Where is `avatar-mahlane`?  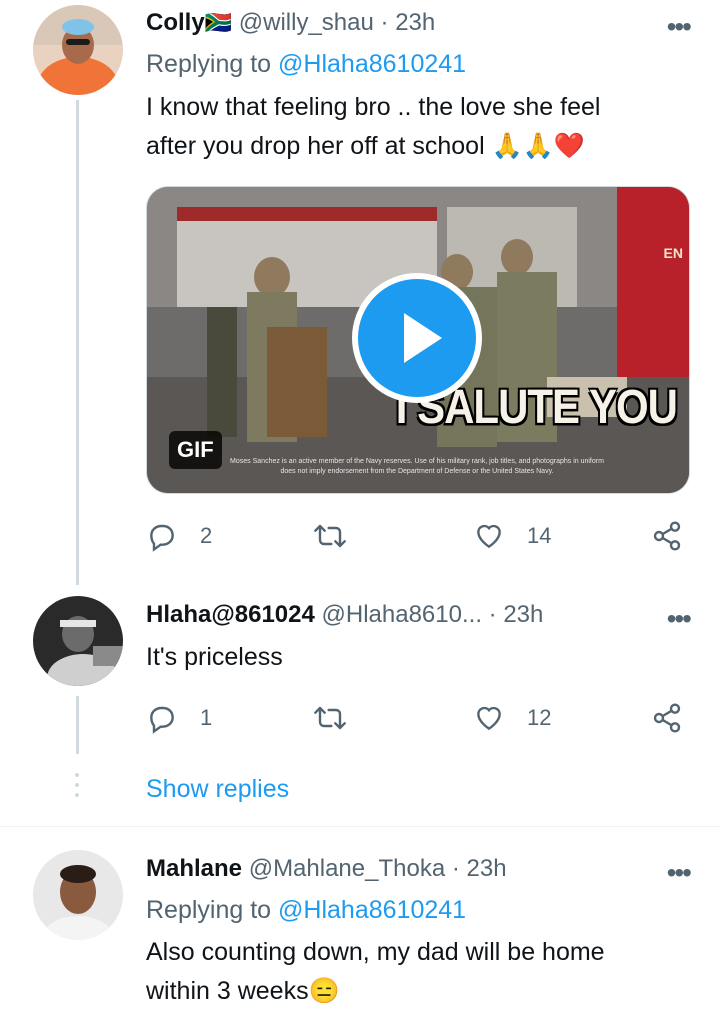
avatar-mahlane is located at coordinates (78, 895).